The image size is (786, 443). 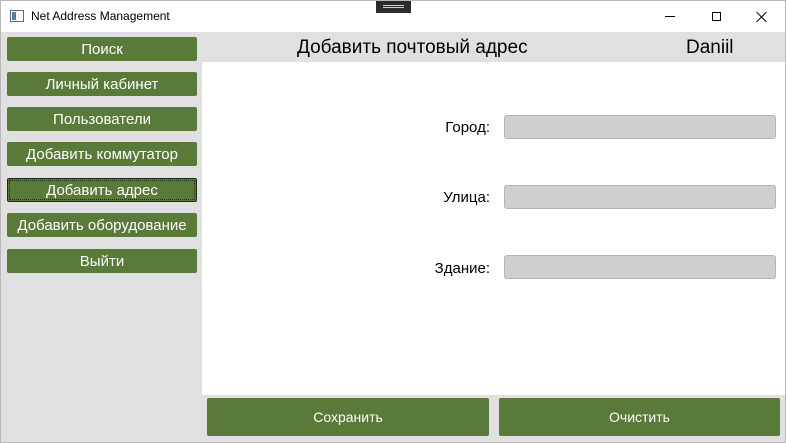 I want to click on username-label: Daniil, so click(x=710, y=47).